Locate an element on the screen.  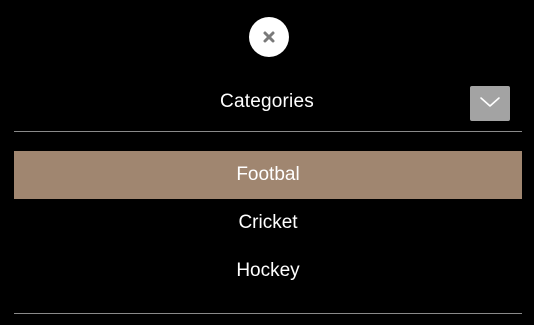
close-button is located at coordinates (269, 37).